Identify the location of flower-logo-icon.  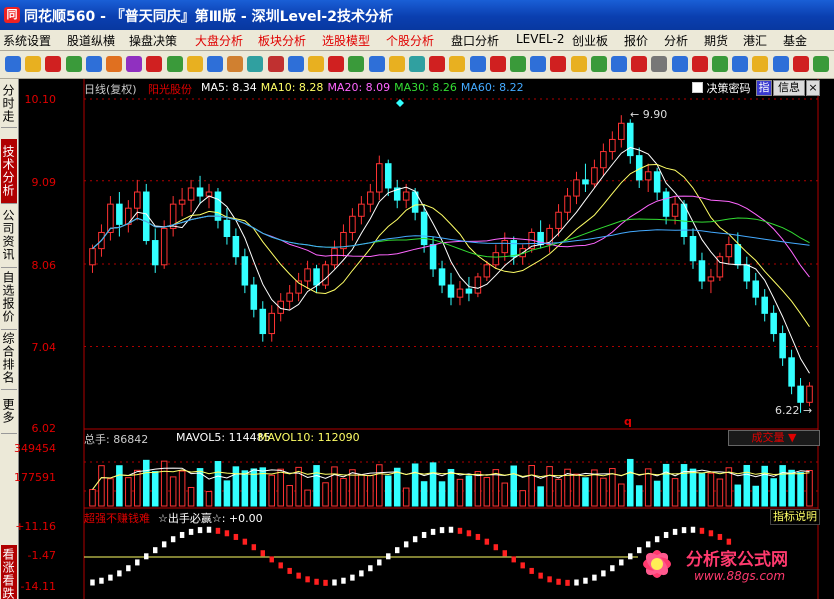
(657, 564).